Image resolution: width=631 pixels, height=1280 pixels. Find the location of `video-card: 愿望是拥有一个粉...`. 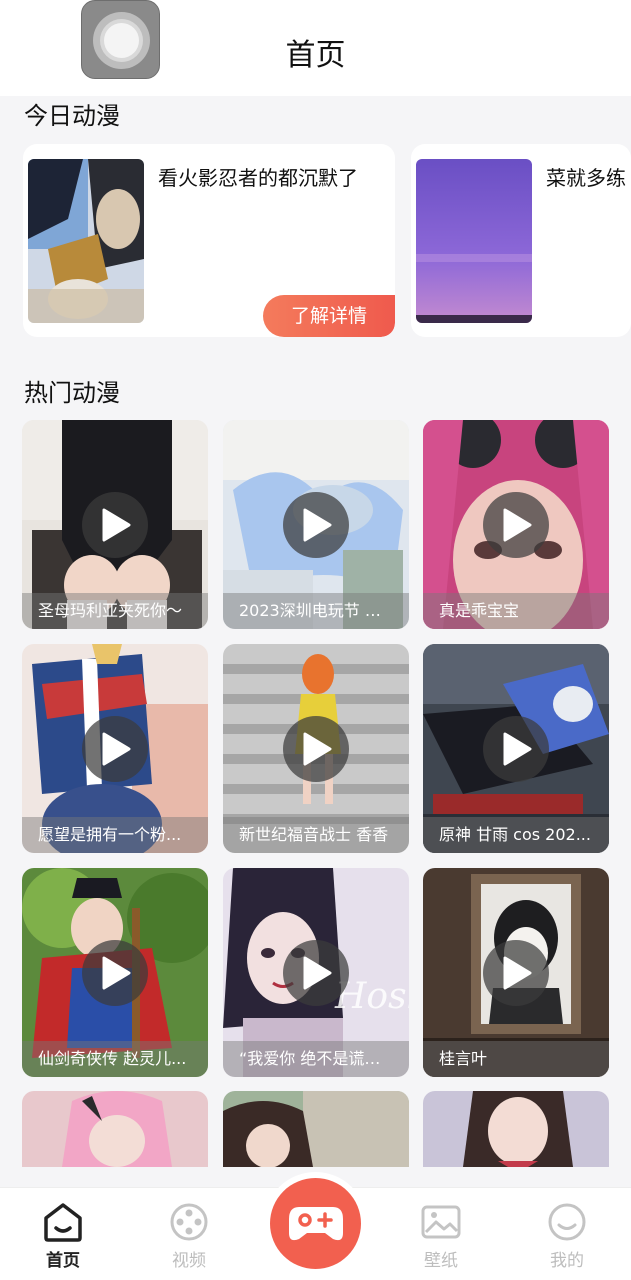

video-card: 愿望是拥有一个粉... is located at coordinates (115, 748).